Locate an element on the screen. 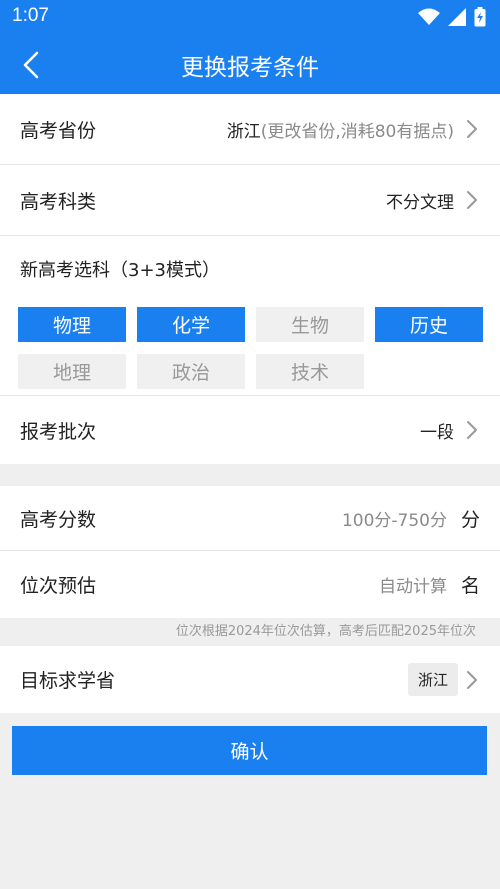 Image resolution: width=500 pixels, height=889 pixels. category-value-group: 不分文理 is located at coordinates (433, 200).